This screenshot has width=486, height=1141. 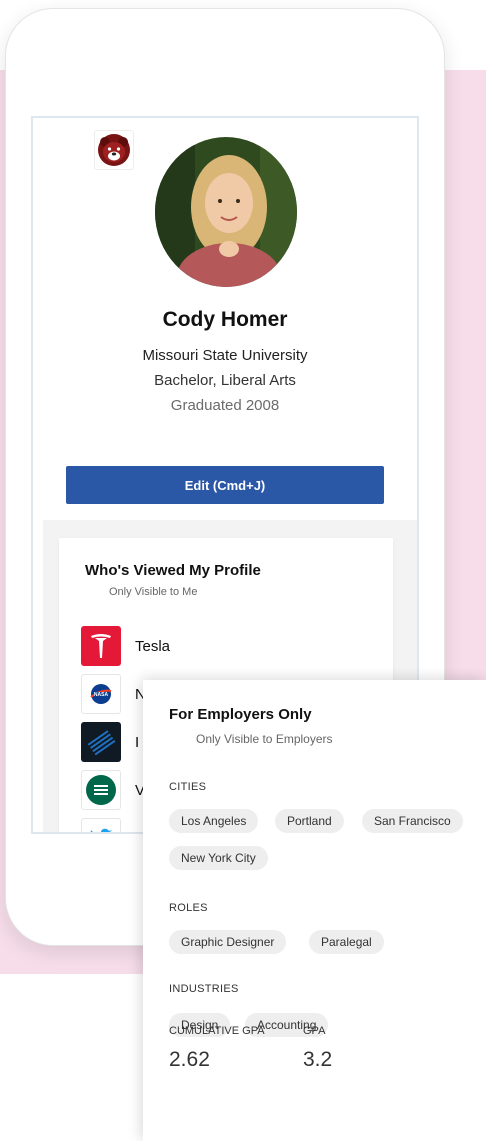 What do you see at coordinates (231, 646) in the screenshot?
I see `viewer-row: Tesla` at bounding box center [231, 646].